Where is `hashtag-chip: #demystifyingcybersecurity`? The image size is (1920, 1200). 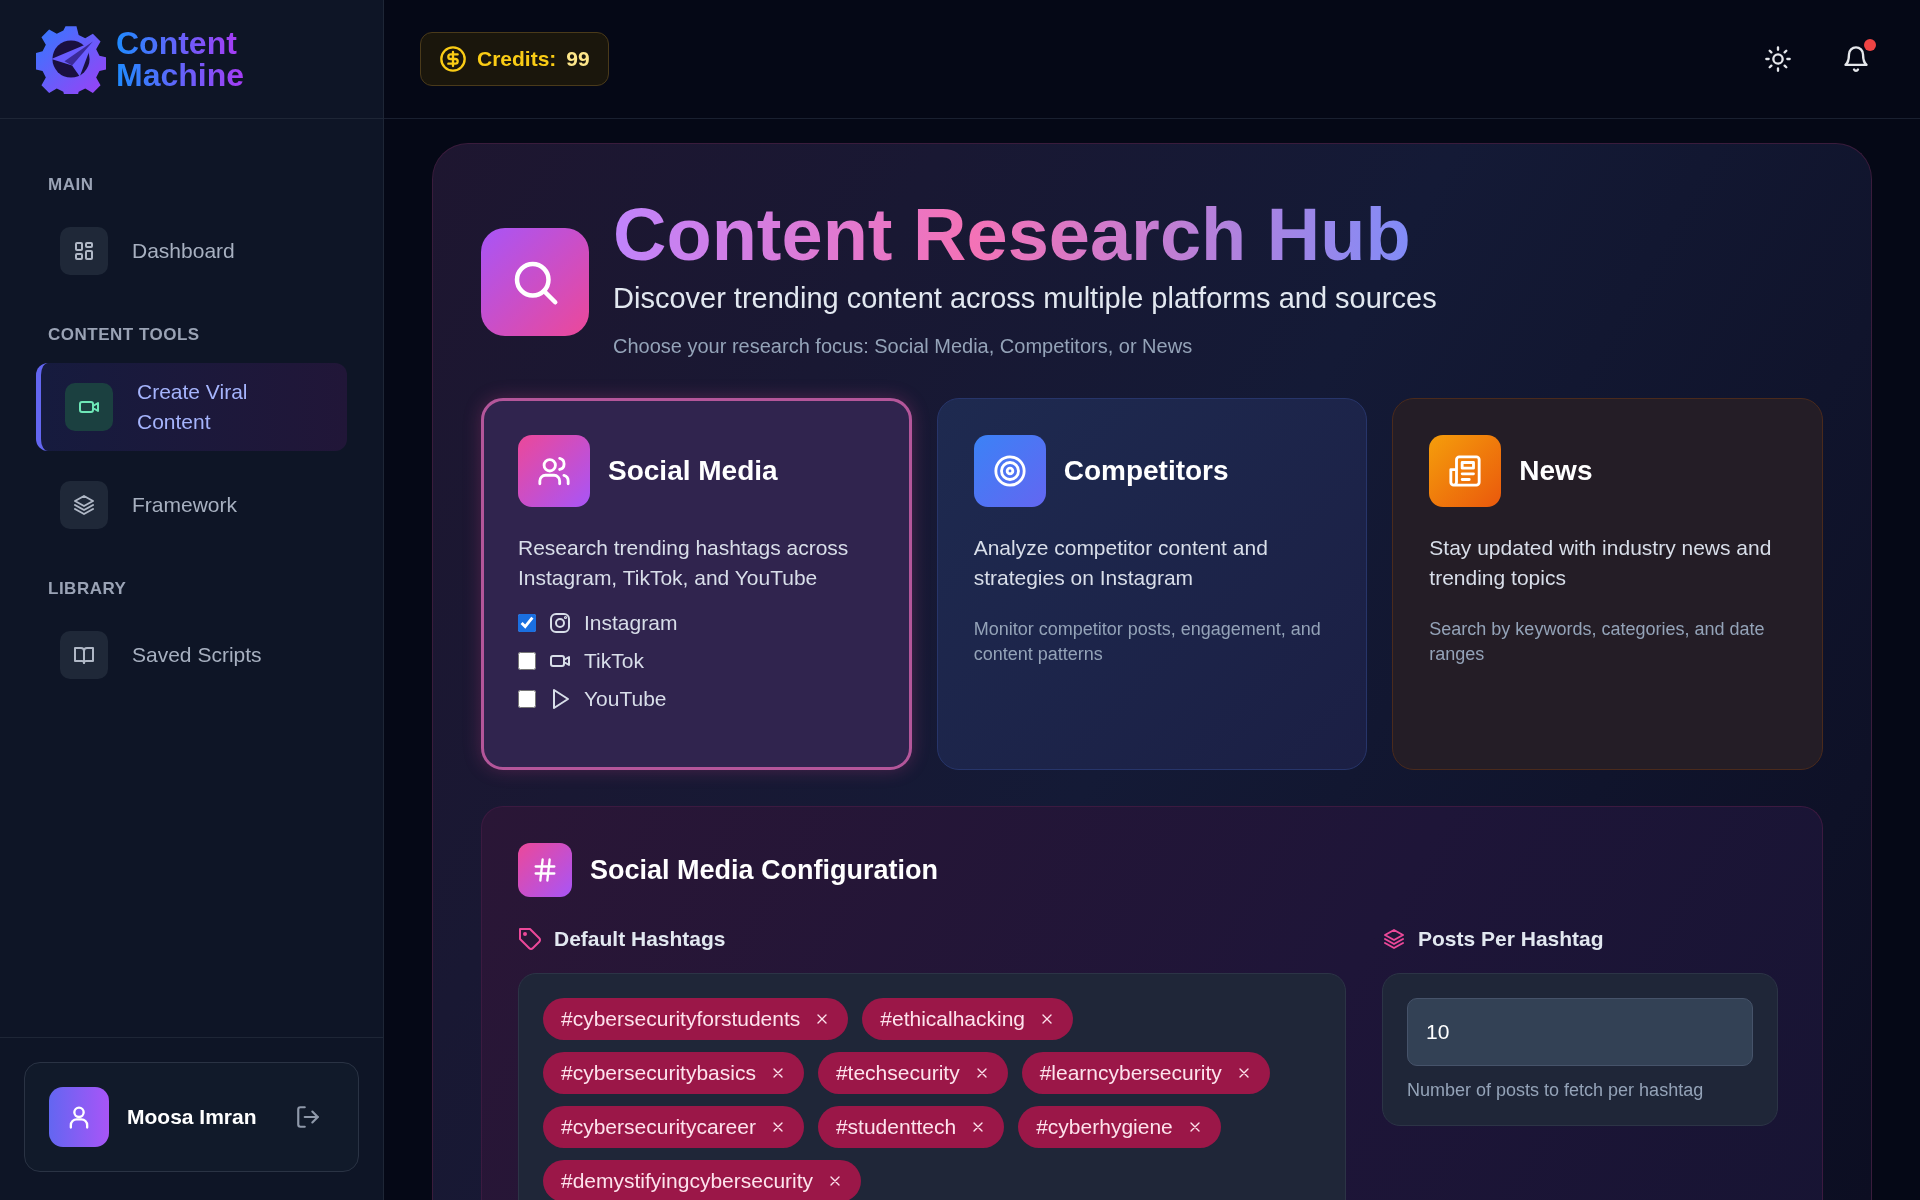 hashtag-chip: #demystifyingcybersecurity is located at coordinates (702, 1180).